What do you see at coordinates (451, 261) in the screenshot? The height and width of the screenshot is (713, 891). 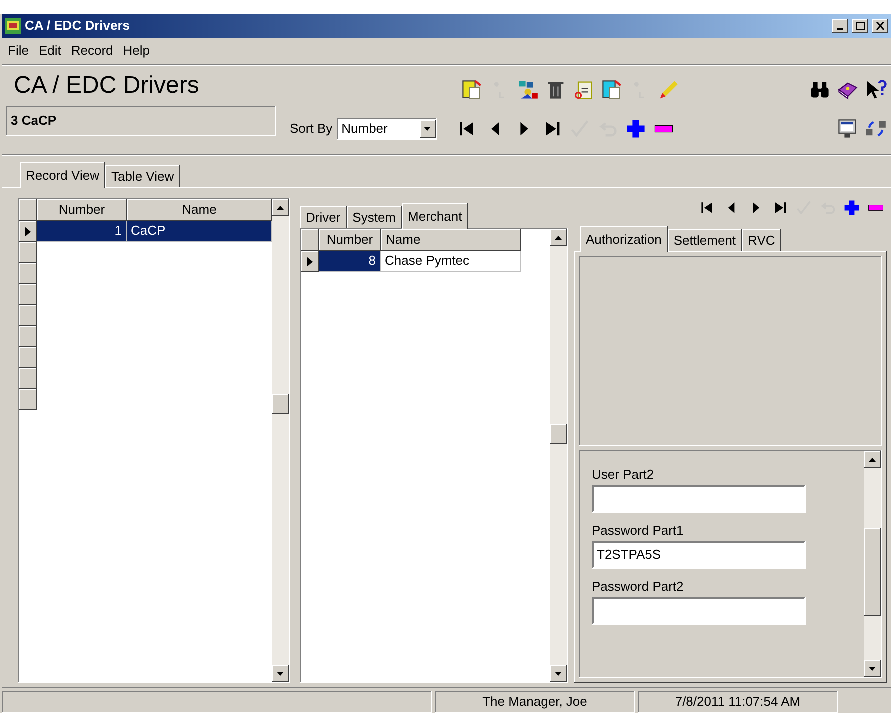 I see `table-cell: Chase Pymtec` at bounding box center [451, 261].